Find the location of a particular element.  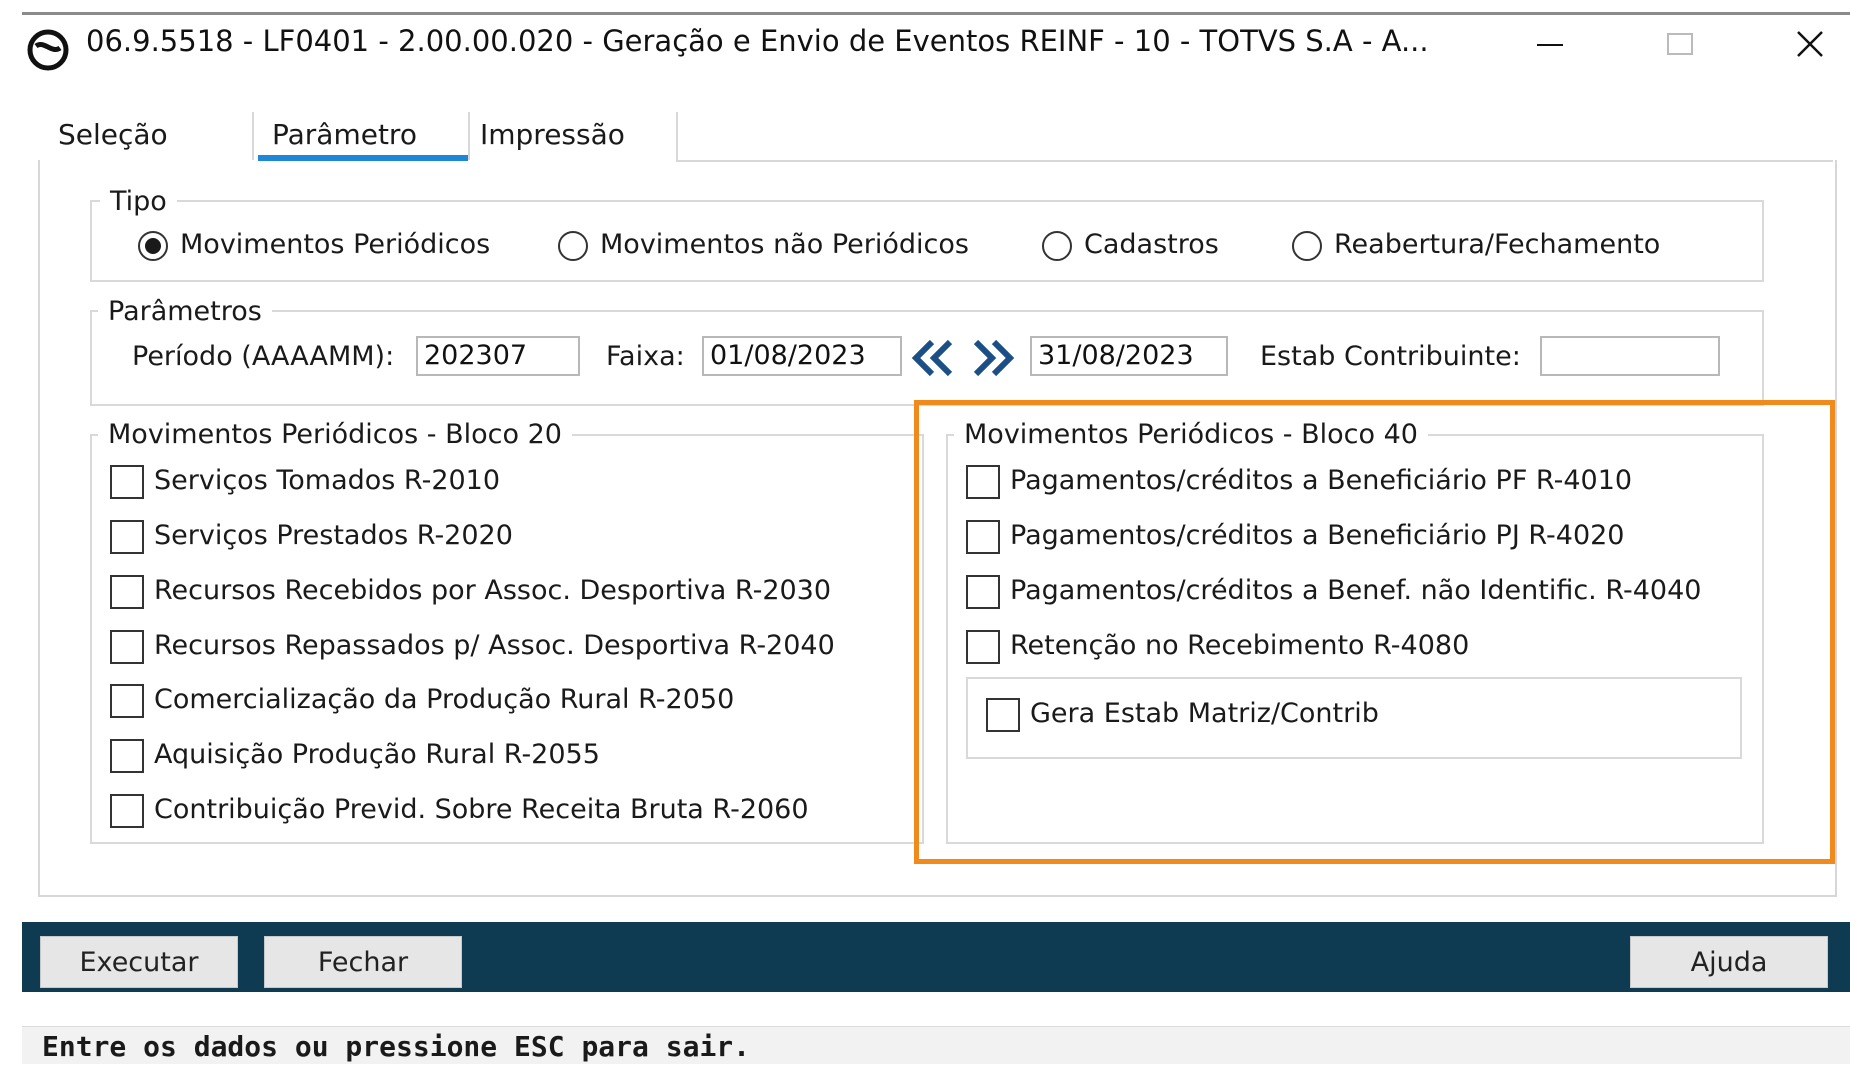

checkbox-r2050 is located at coordinates (127, 701).